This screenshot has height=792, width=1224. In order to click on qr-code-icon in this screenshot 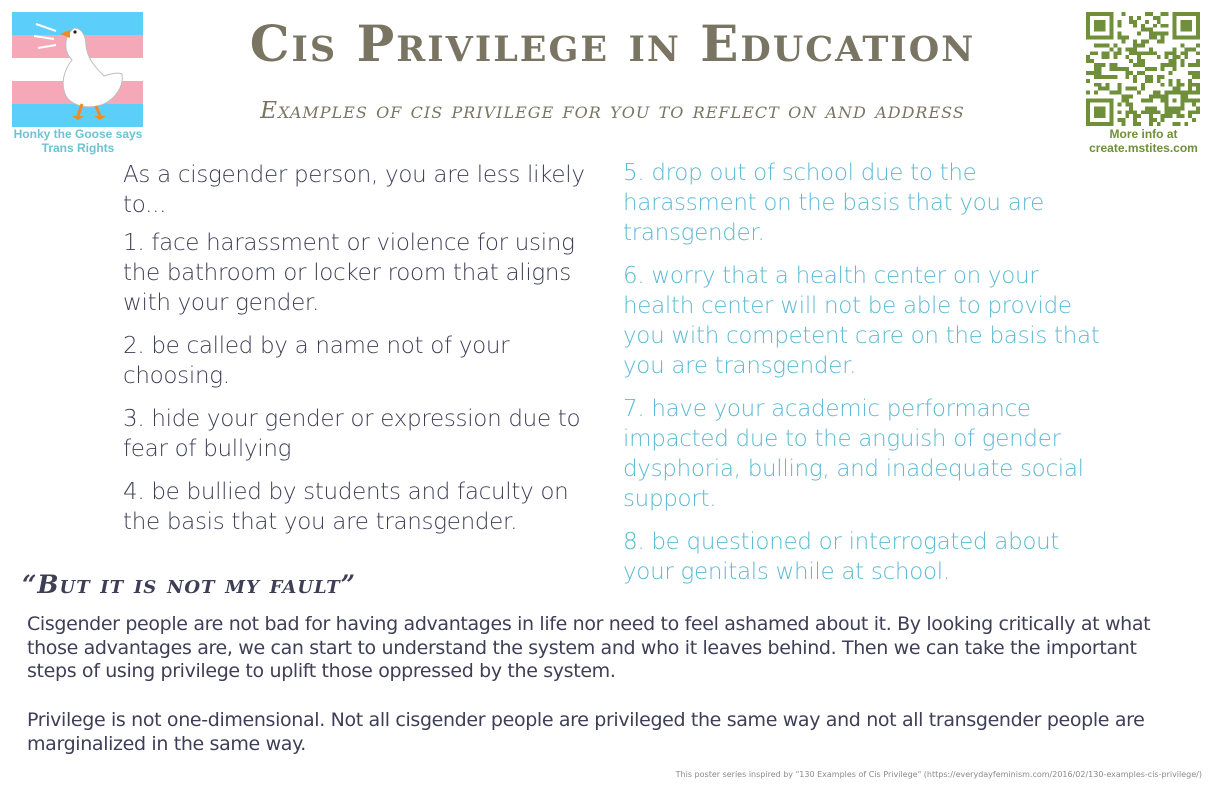, I will do `click(1143, 69)`.